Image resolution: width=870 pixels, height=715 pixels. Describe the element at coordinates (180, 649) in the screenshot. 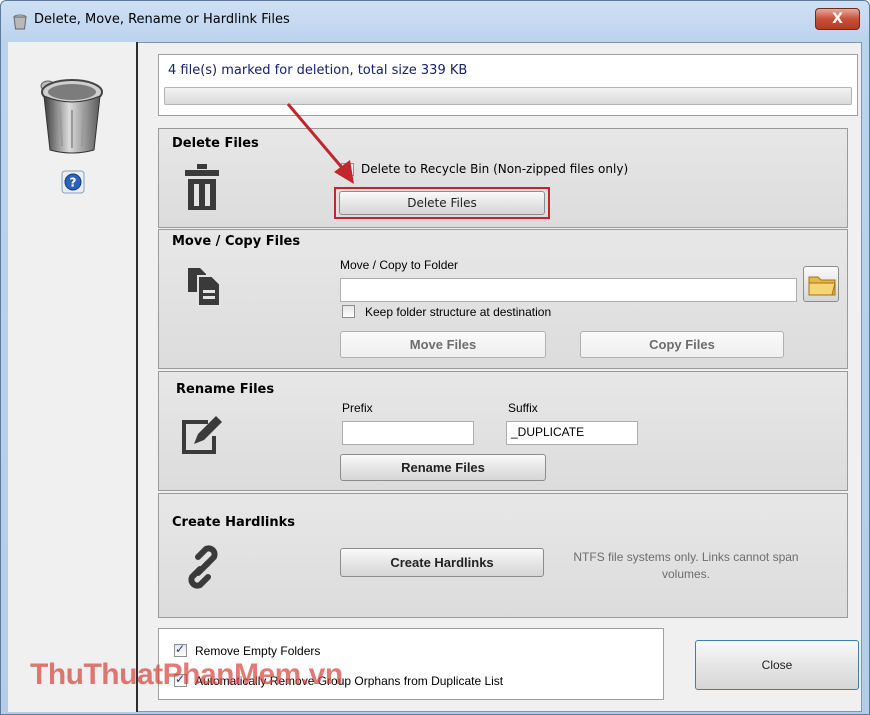

I see `remove-empty-folders-checkbox` at that location.